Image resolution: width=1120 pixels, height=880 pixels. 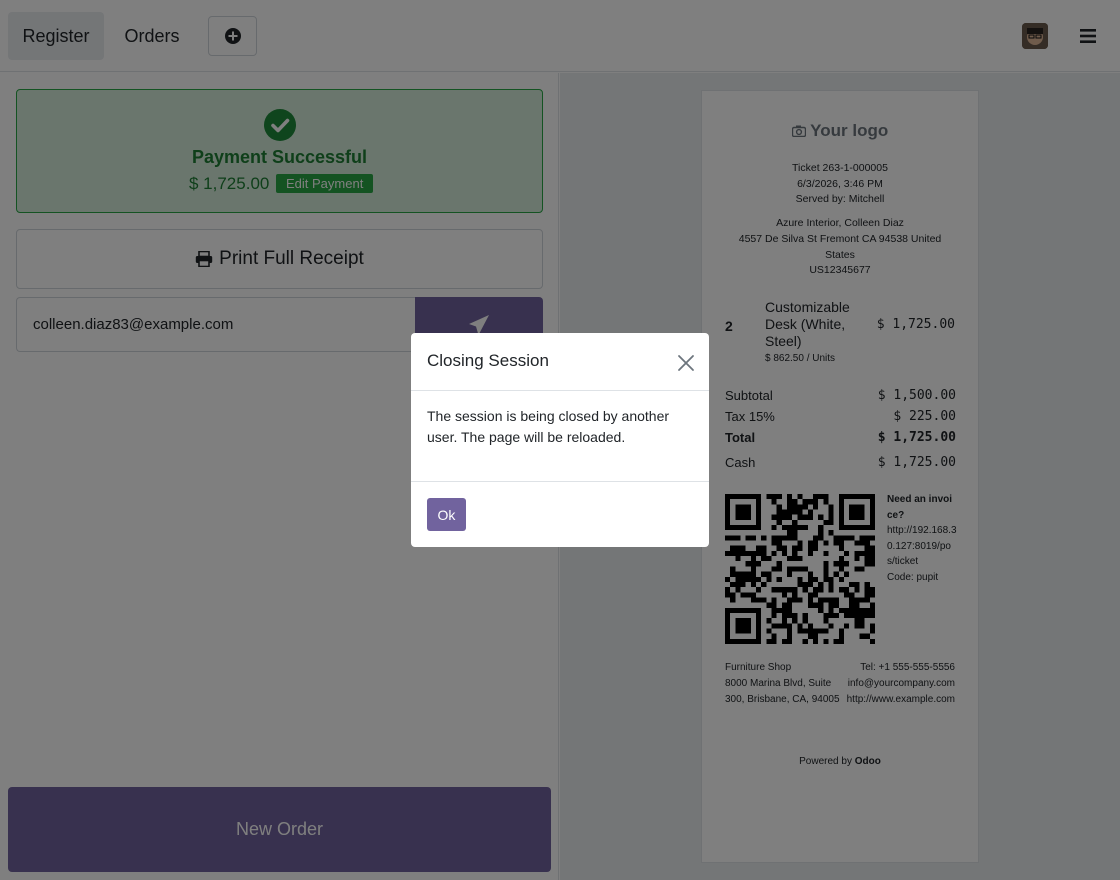 I want to click on dialog-title: Closing Session, so click(x=488, y=360).